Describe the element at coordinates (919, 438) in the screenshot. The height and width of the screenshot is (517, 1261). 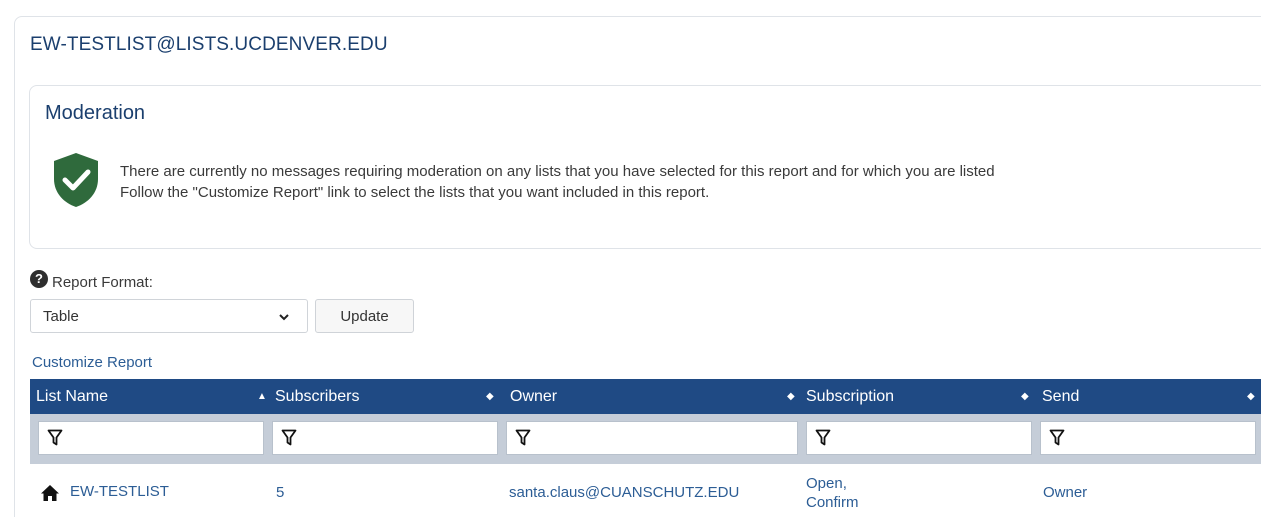
I see `filter-input-subscription` at that location.